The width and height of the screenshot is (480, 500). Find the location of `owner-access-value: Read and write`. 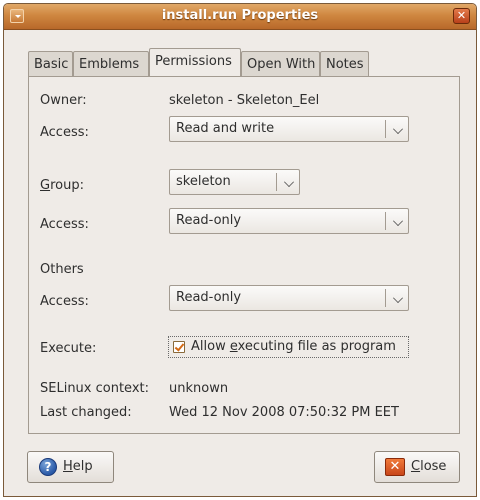

owner-access-value: Read and write is located at coordinates (225, 128).